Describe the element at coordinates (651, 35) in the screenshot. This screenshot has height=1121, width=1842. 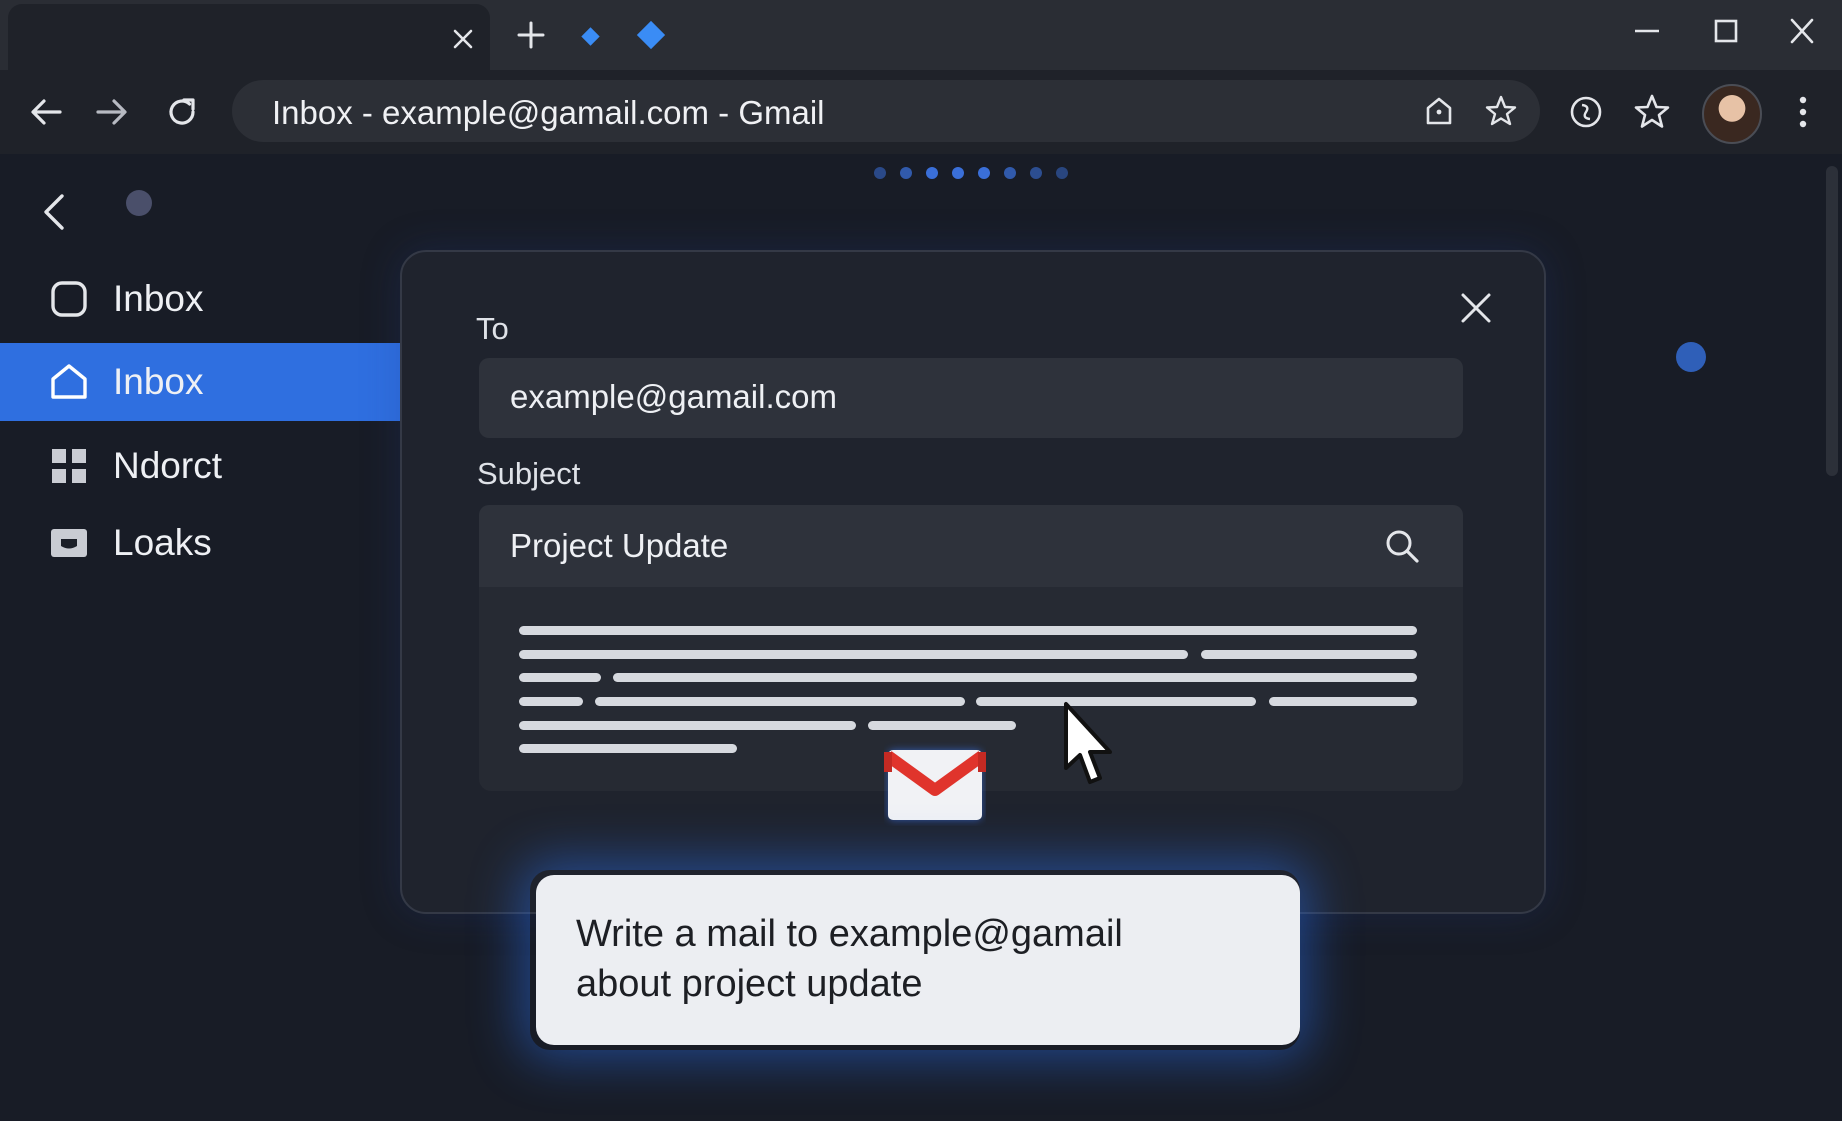
I see `diamond-icon` at that location.